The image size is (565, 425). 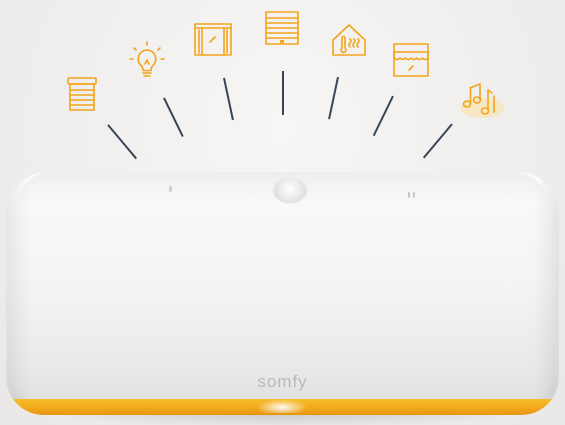 I want to click on garage-door-icon, so click(x=282, y=28).